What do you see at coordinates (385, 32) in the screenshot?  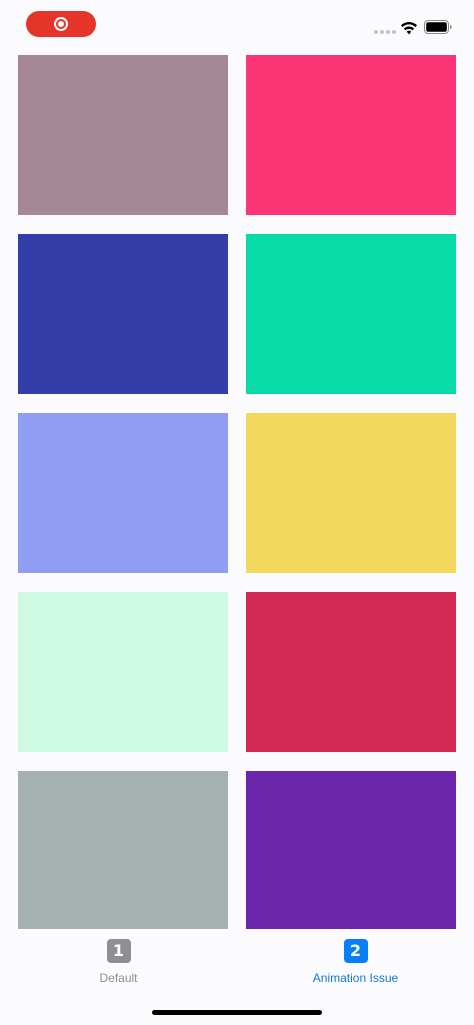 I see `cellular-signal-icon` at bounding box center [385, 32].